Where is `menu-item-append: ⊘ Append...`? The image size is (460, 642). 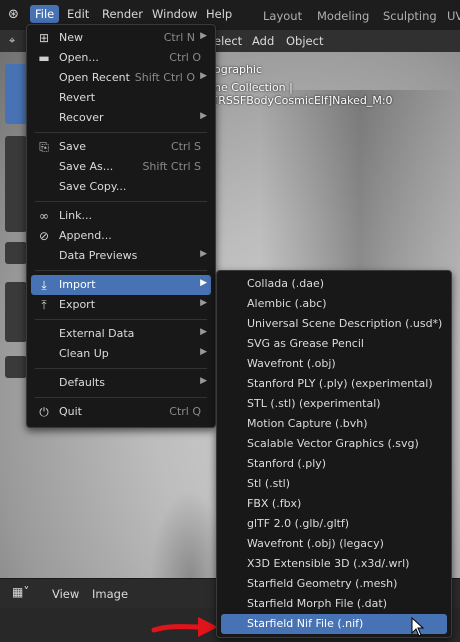 menu-item-append: ⊘ Append... is located at coordinates (121, 236).